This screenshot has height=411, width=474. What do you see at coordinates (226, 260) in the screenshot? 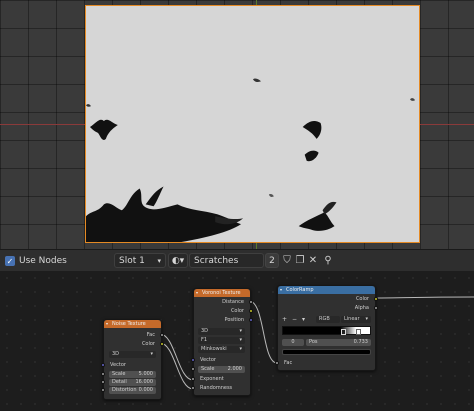
I see `material-name-field: Scratches` at bounding box center [226, 260].